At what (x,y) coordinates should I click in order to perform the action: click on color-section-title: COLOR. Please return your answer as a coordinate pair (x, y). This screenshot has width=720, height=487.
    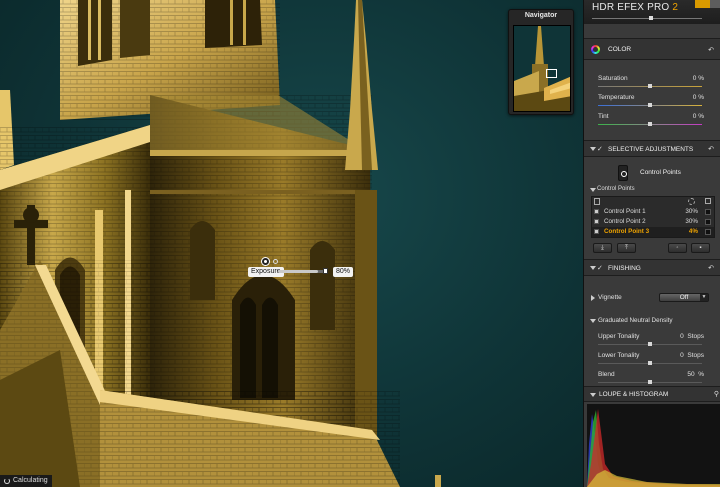
    Looking at the image, I should click on (620, 49).